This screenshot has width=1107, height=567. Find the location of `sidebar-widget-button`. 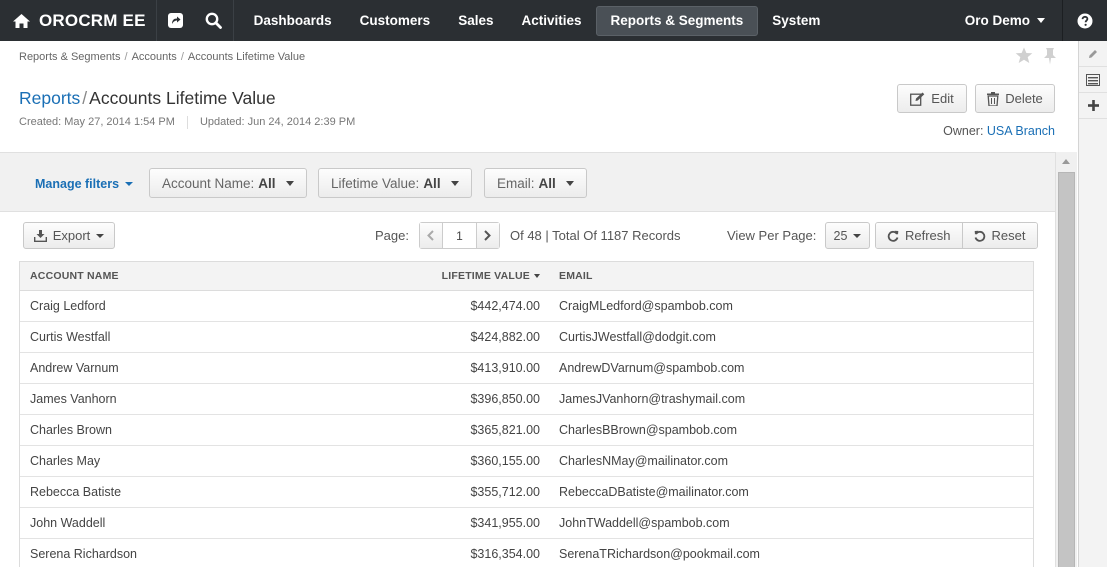

sidebar-widget-button is located at coordinates (1093, 80).